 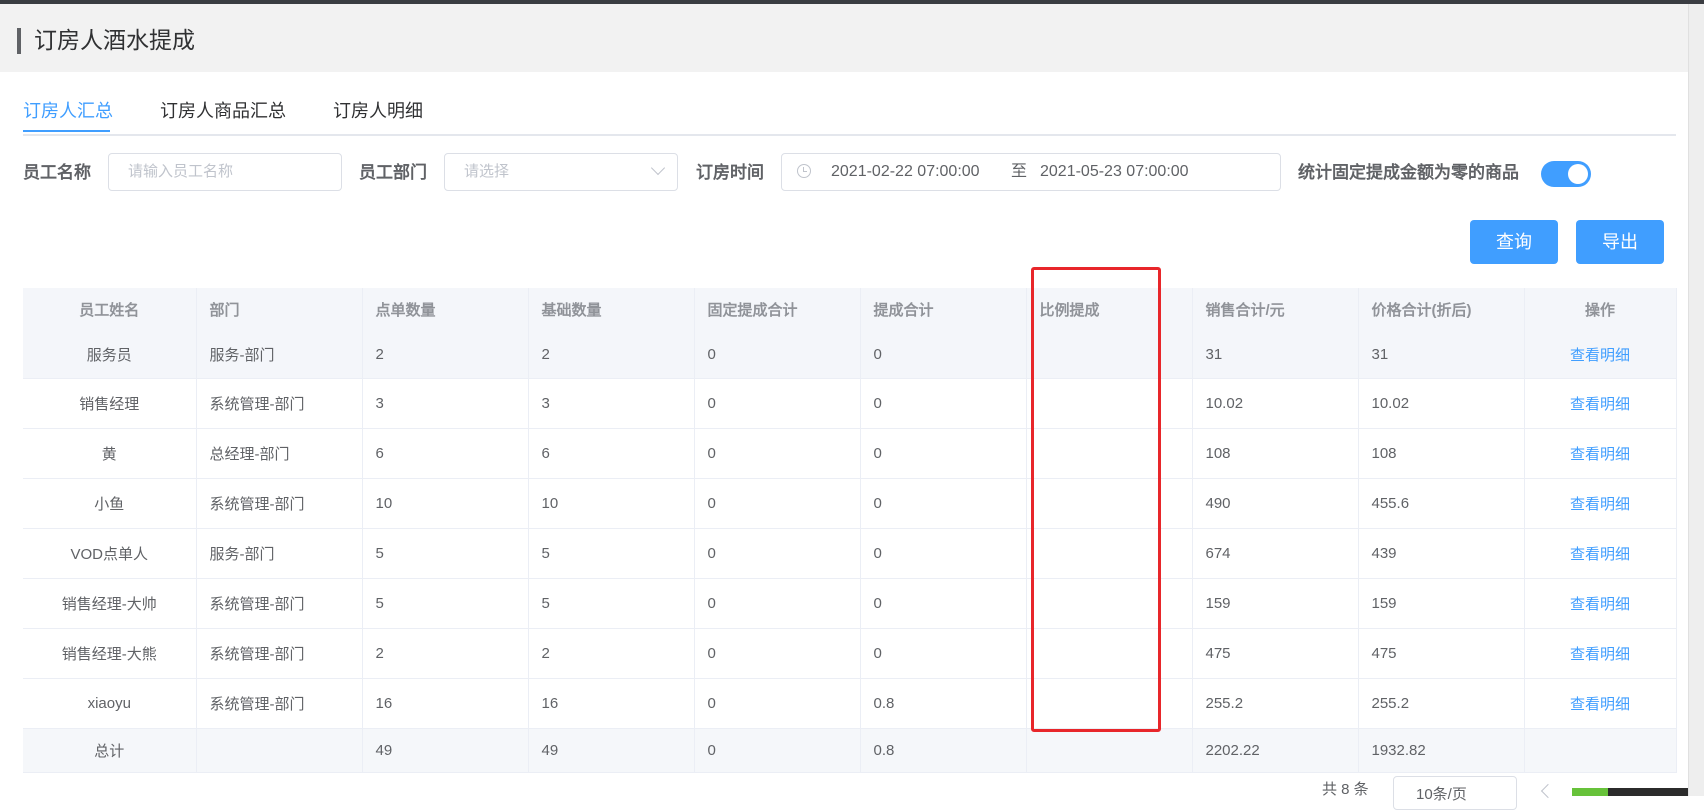 I want to click on table-row: 小鱼 系统管理-部门 10 10 0 0 490 455.6 查看明细, so click(x=850, y=503).